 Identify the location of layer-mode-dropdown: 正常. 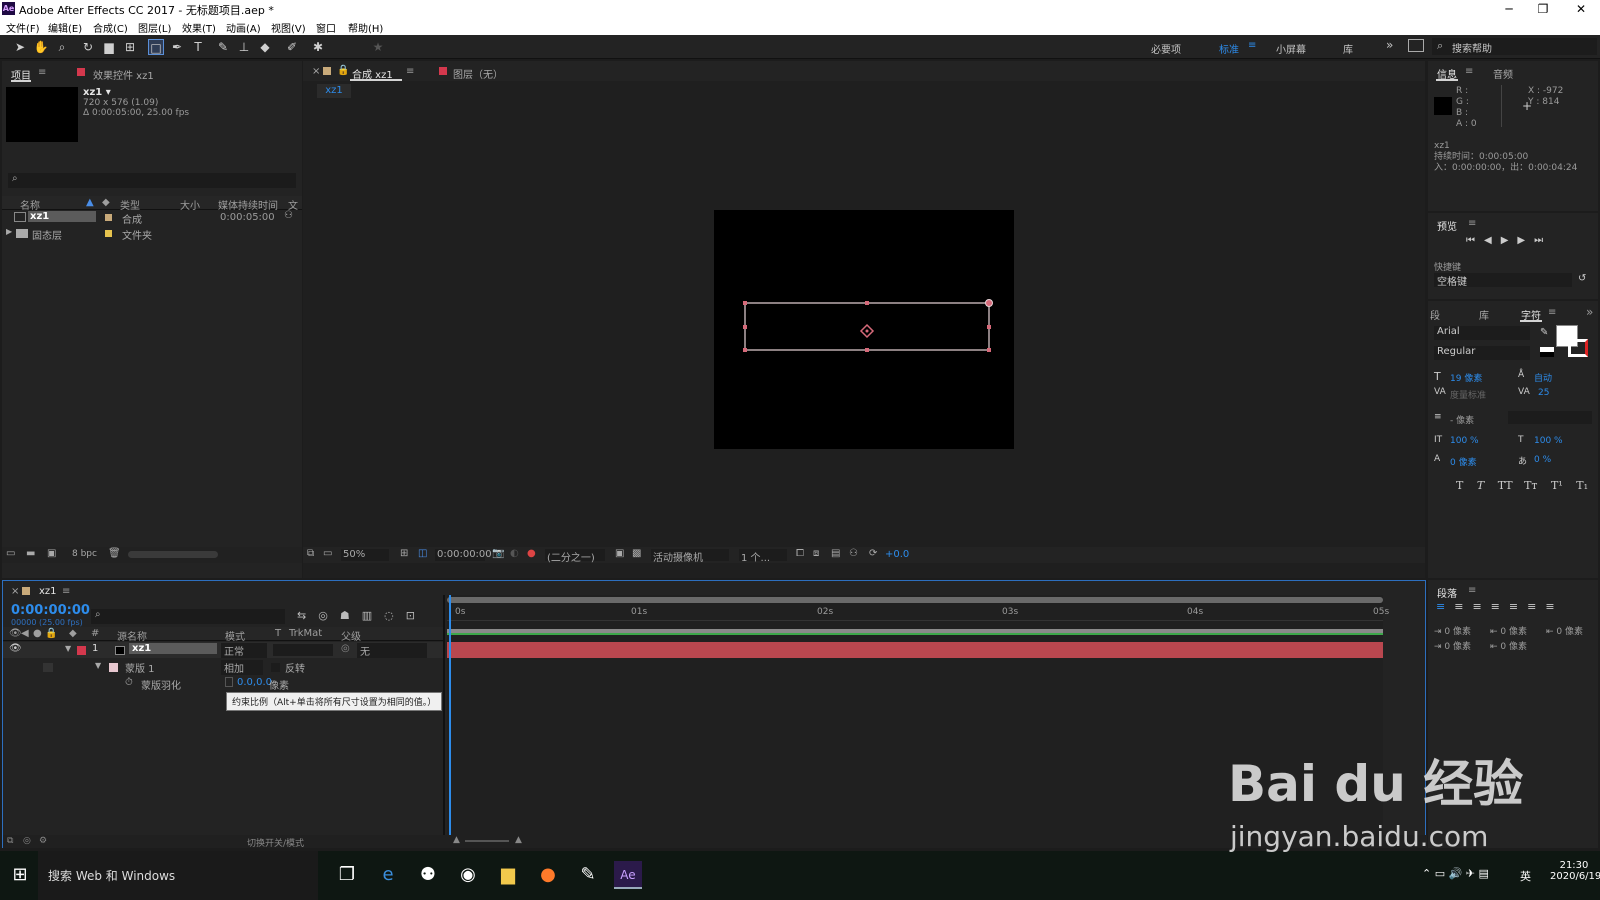
(244, 650).